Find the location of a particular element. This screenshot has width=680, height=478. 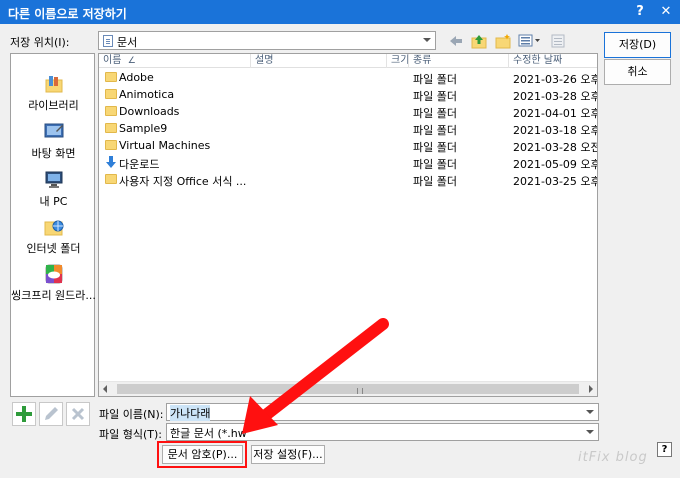

context-help-button: ? is located at coordinates (664, 449).